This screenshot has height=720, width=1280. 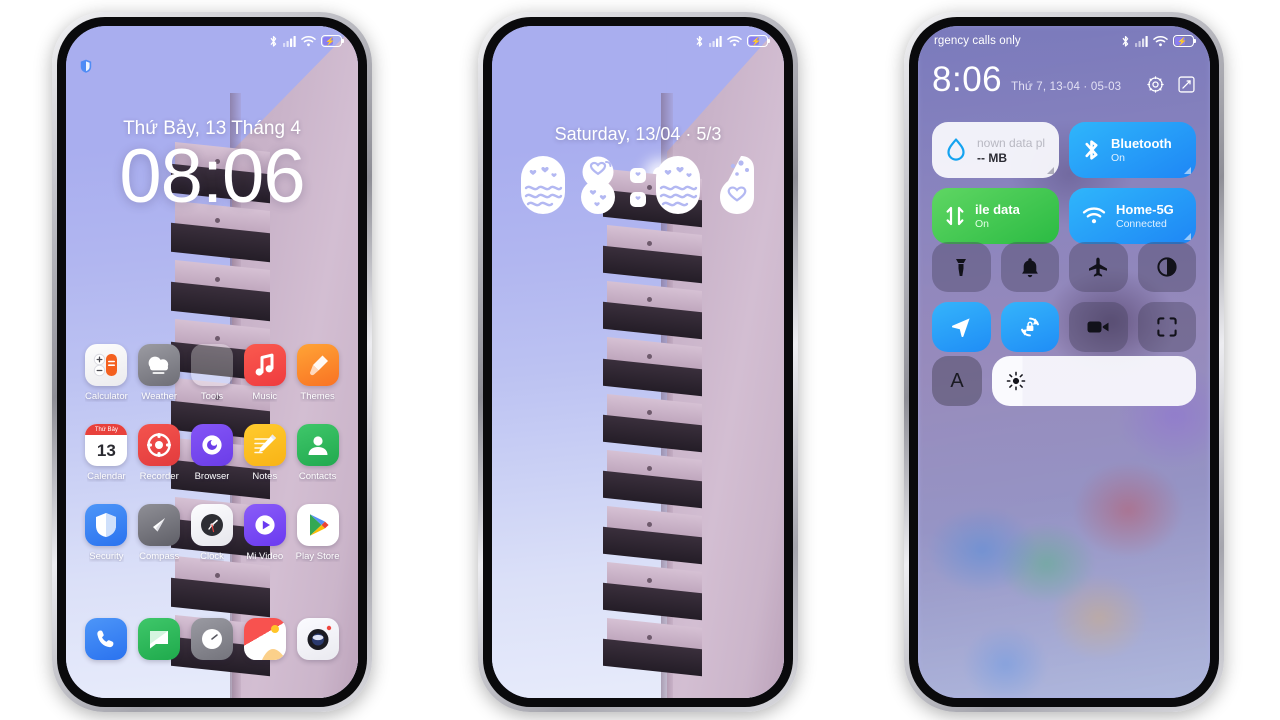 I want to click on dark-mode-icon, so click(x=1167, y=267).